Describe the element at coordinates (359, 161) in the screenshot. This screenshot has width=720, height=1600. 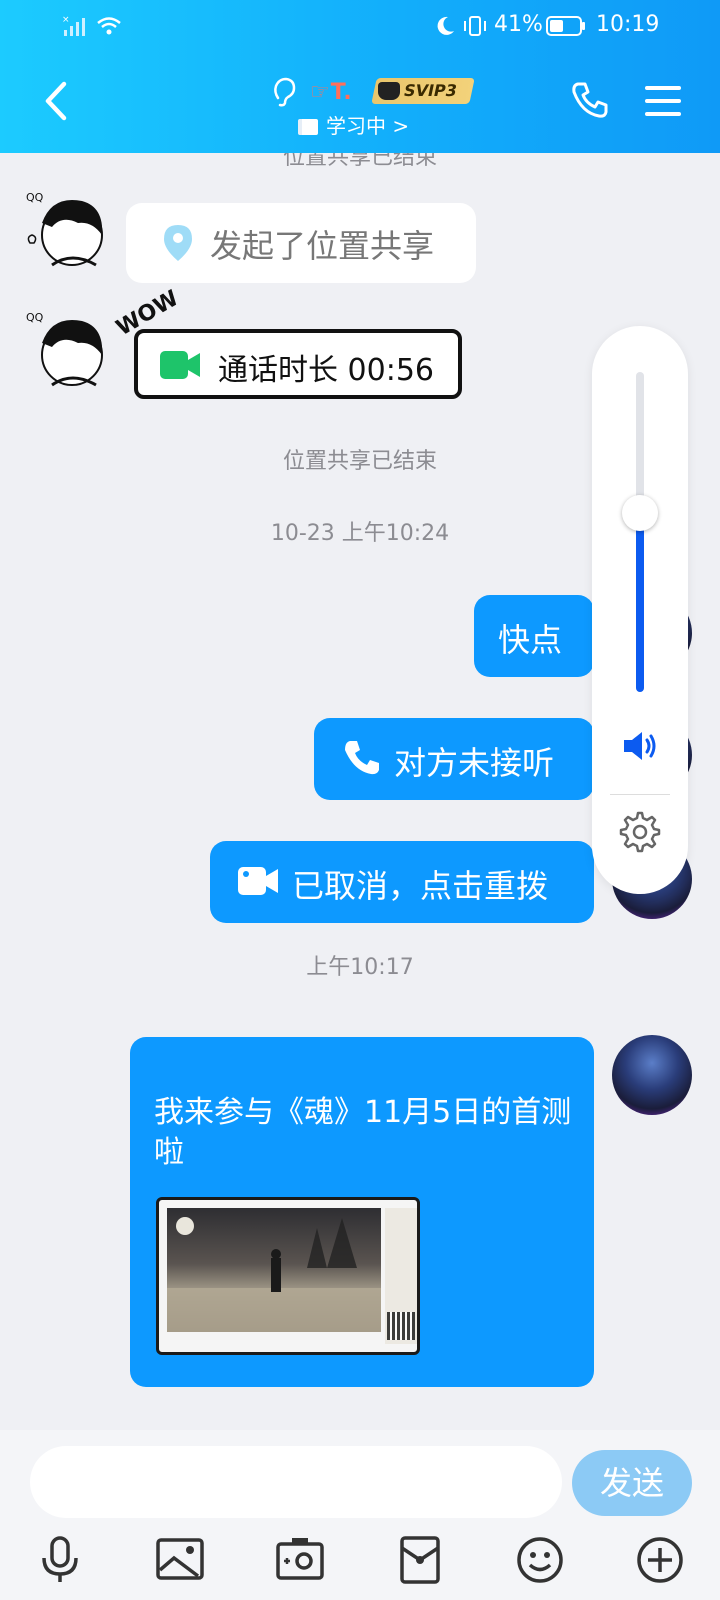
I see `system-message: 位置共享已结束` at that location.